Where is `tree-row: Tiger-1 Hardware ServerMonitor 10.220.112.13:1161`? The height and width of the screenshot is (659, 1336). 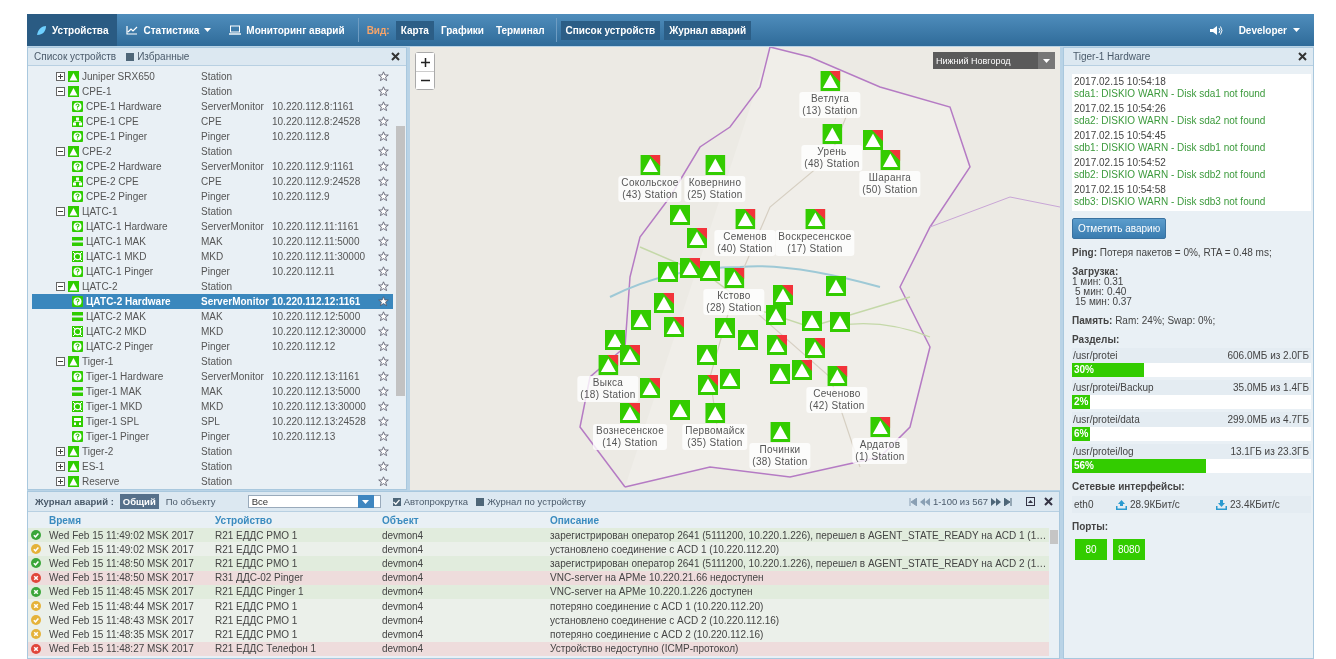 tree-row: Tiger-1 Hardware ServerMonitor 10.220.112.13:1161 is located at coordinates (212, 376).